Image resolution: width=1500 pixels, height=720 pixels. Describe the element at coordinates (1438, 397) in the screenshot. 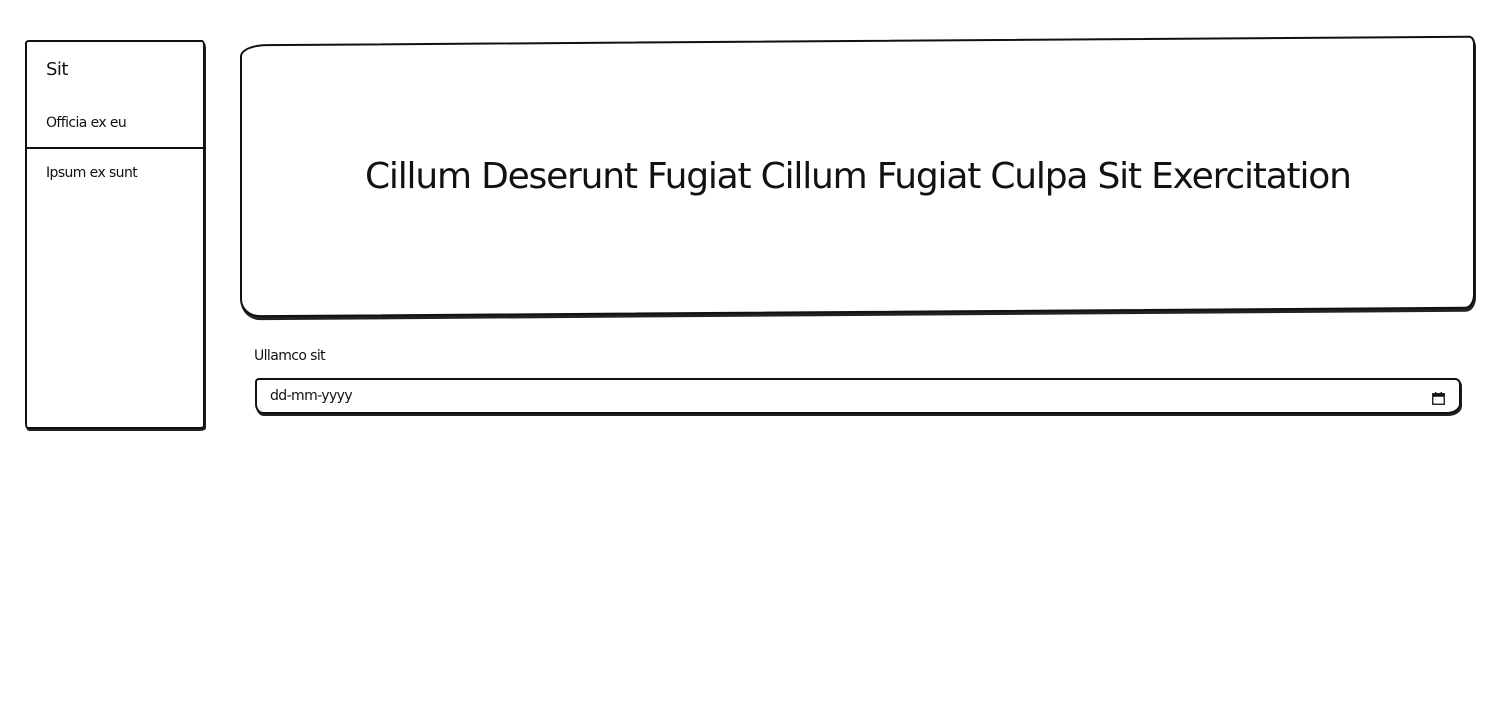

I see `calendar-icon` at that location.